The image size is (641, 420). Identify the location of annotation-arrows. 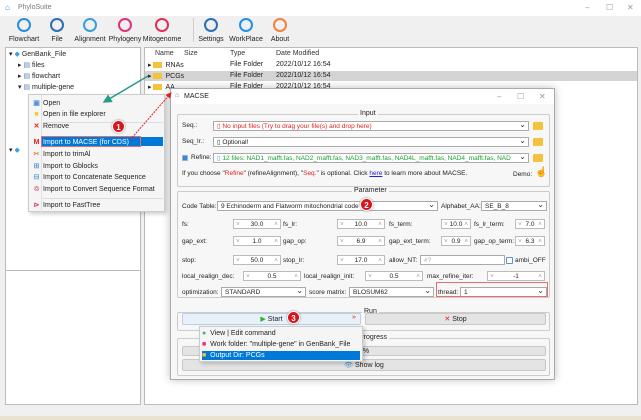
(137, 108).